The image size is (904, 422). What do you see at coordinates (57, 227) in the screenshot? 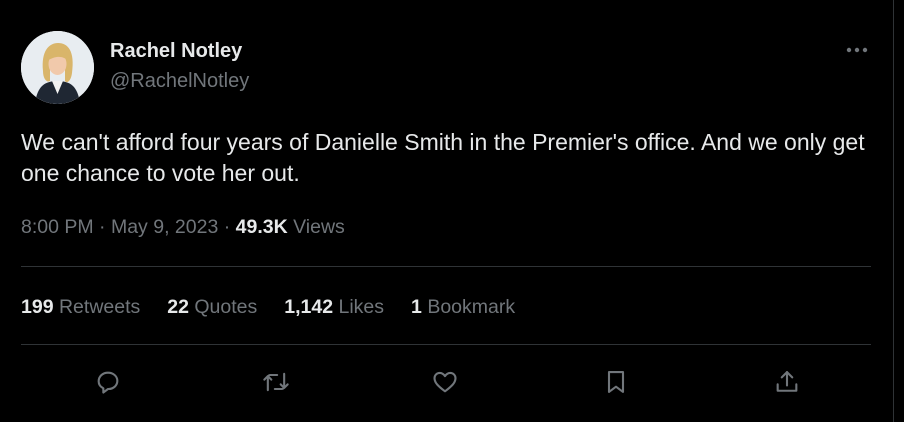
I see `tweet-time: 8:00 PM` at bounding box center [57, 227].